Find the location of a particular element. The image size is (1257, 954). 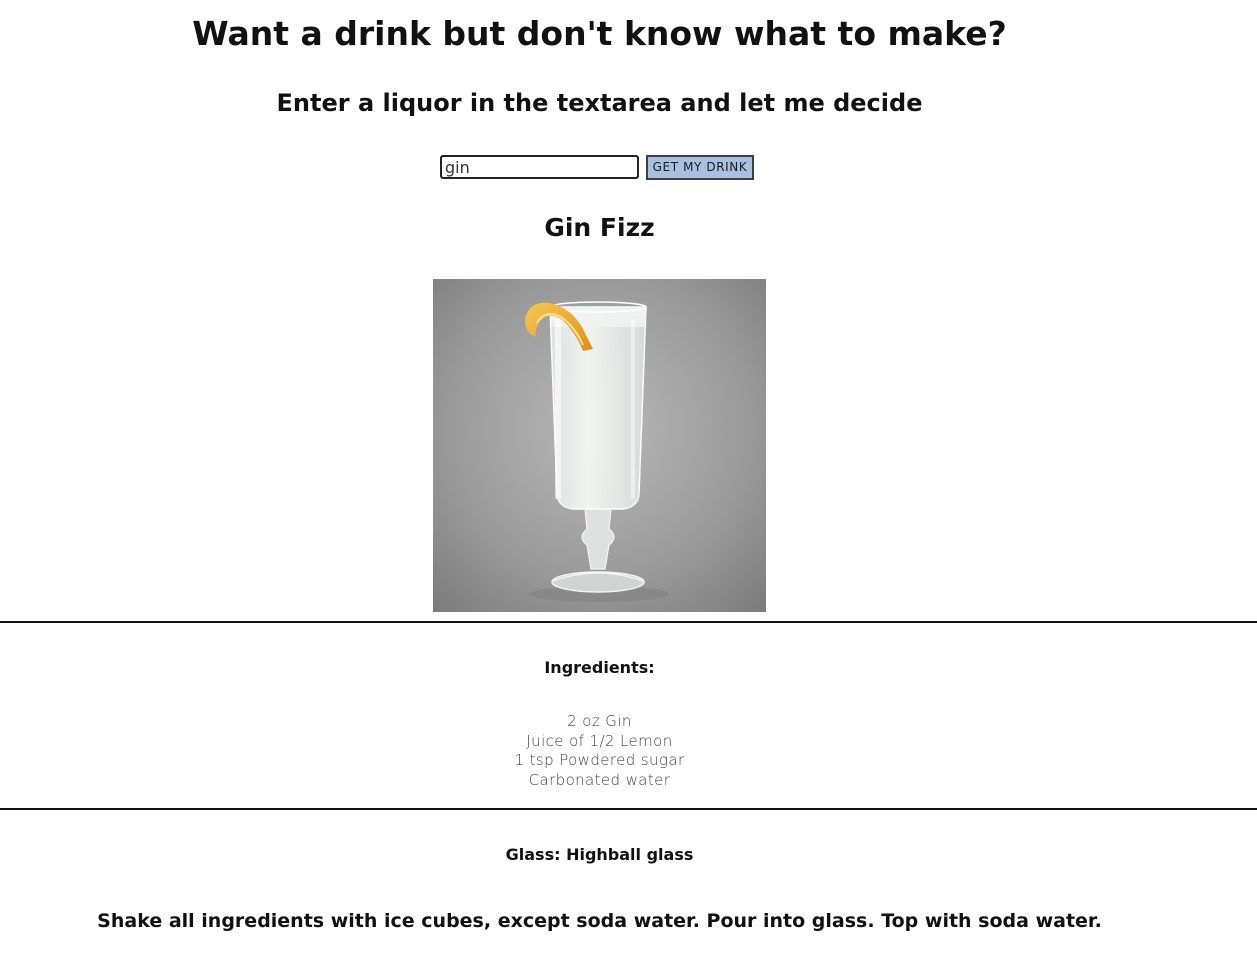

drink-name: Gin Fizz is located at coordinates (599, 227).